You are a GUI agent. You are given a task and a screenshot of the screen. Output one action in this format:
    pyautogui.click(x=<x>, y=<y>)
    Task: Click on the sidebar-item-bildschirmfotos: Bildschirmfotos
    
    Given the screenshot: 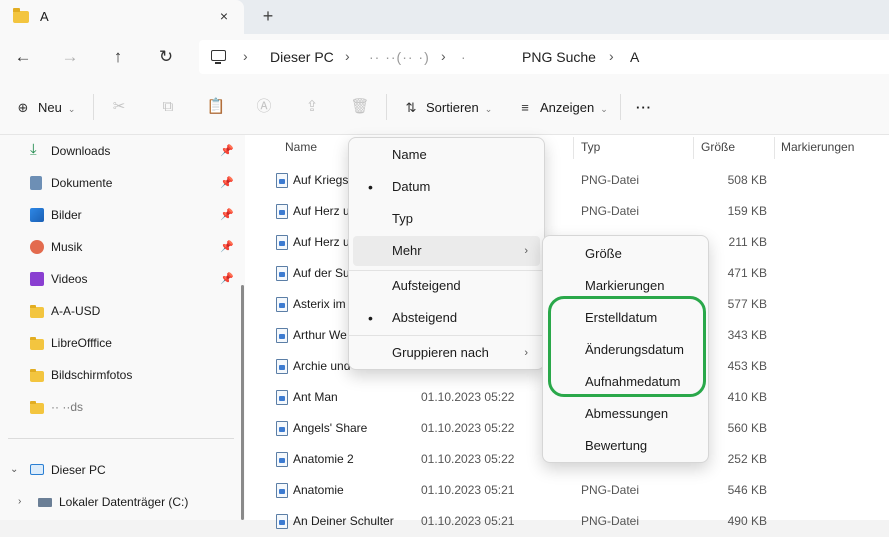 What is the action you would take?
    pyautogui.click(x=132, y=375)
    